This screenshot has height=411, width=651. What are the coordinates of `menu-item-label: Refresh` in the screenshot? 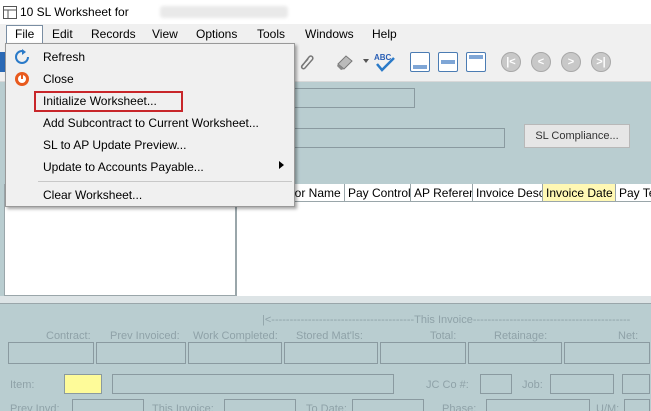 It's located at (64, 57).